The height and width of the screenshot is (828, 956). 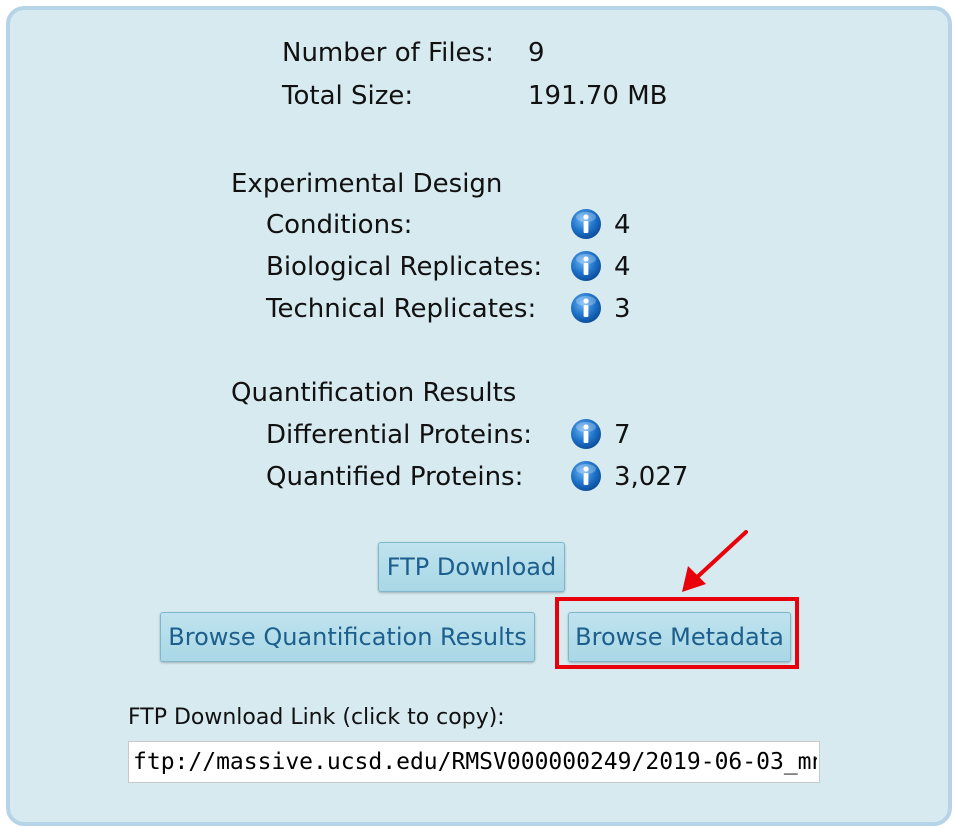 I want to click on differential-proteins-label: Differential Proteins:, so click(x=399, y=435).